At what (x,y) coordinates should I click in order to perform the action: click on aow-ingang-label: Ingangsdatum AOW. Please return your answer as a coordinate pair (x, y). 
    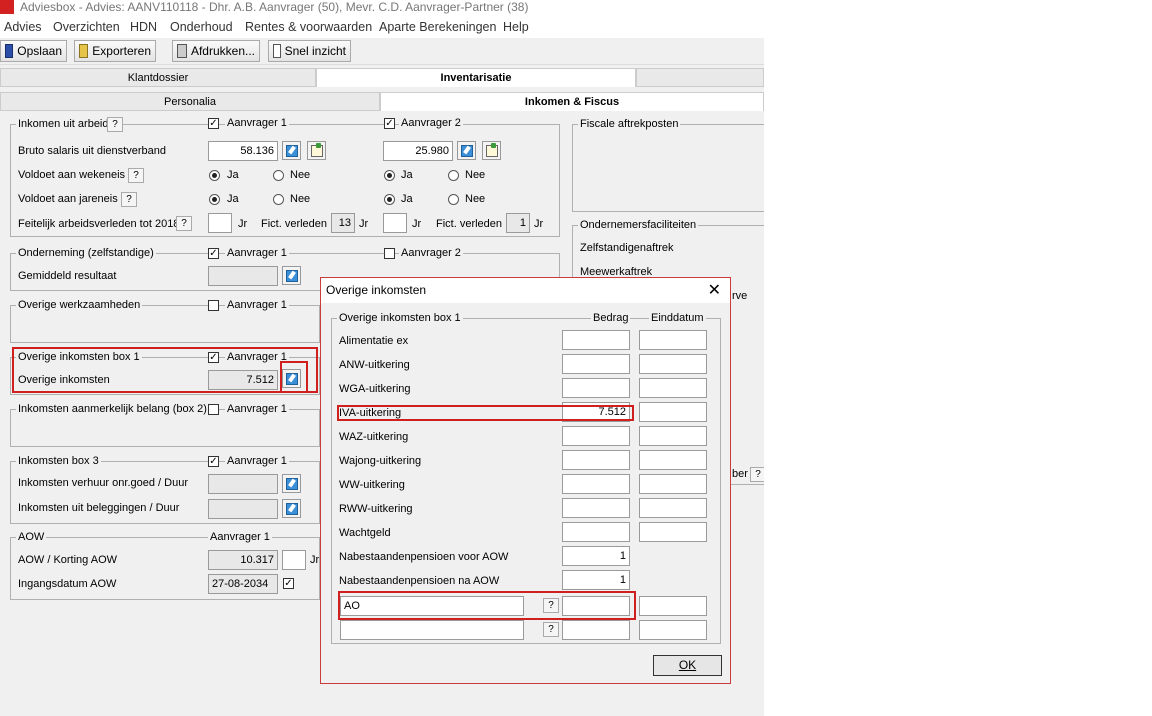
    Looking at the image, I should click on (67, 584).